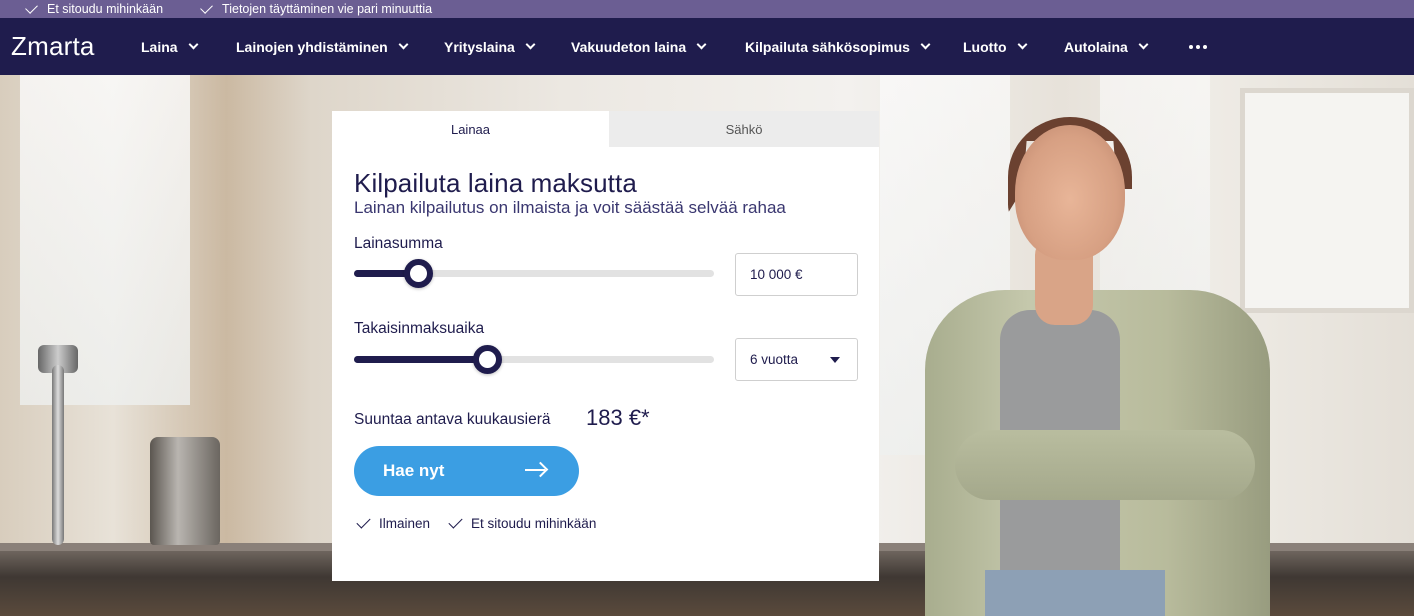 The height and width of the screenshot is (616, 1414). I want to click on nav-item-luotto: Luotto, so click(995, 46).